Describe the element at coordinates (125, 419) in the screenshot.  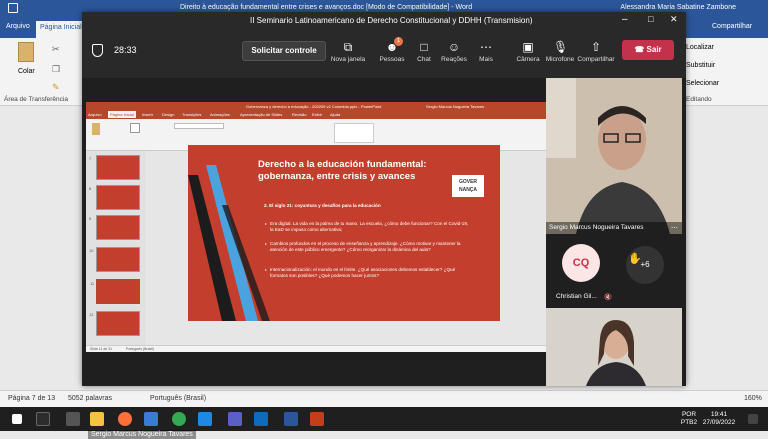
I see `firefox-icon` at that location.